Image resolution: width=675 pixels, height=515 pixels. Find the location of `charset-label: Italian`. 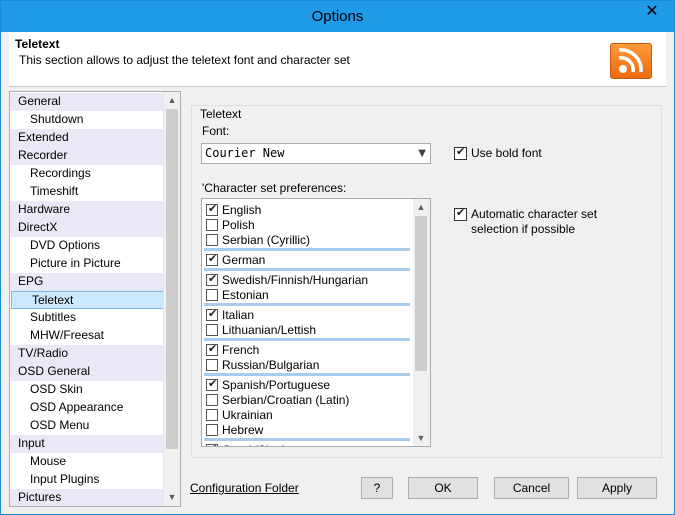

charset-label: Italian is located at coordinates (238, 314).